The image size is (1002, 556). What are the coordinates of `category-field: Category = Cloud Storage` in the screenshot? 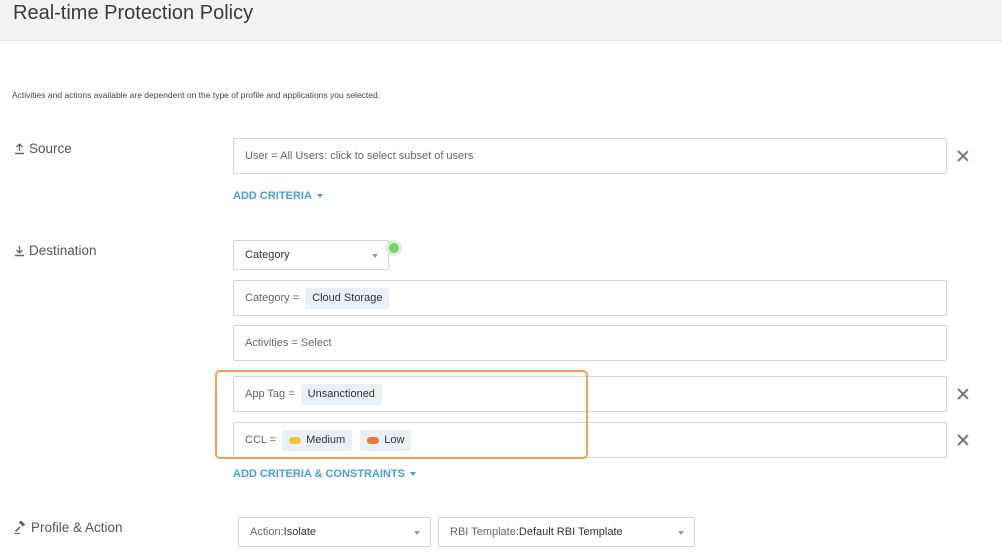 It's located at (590, 298).